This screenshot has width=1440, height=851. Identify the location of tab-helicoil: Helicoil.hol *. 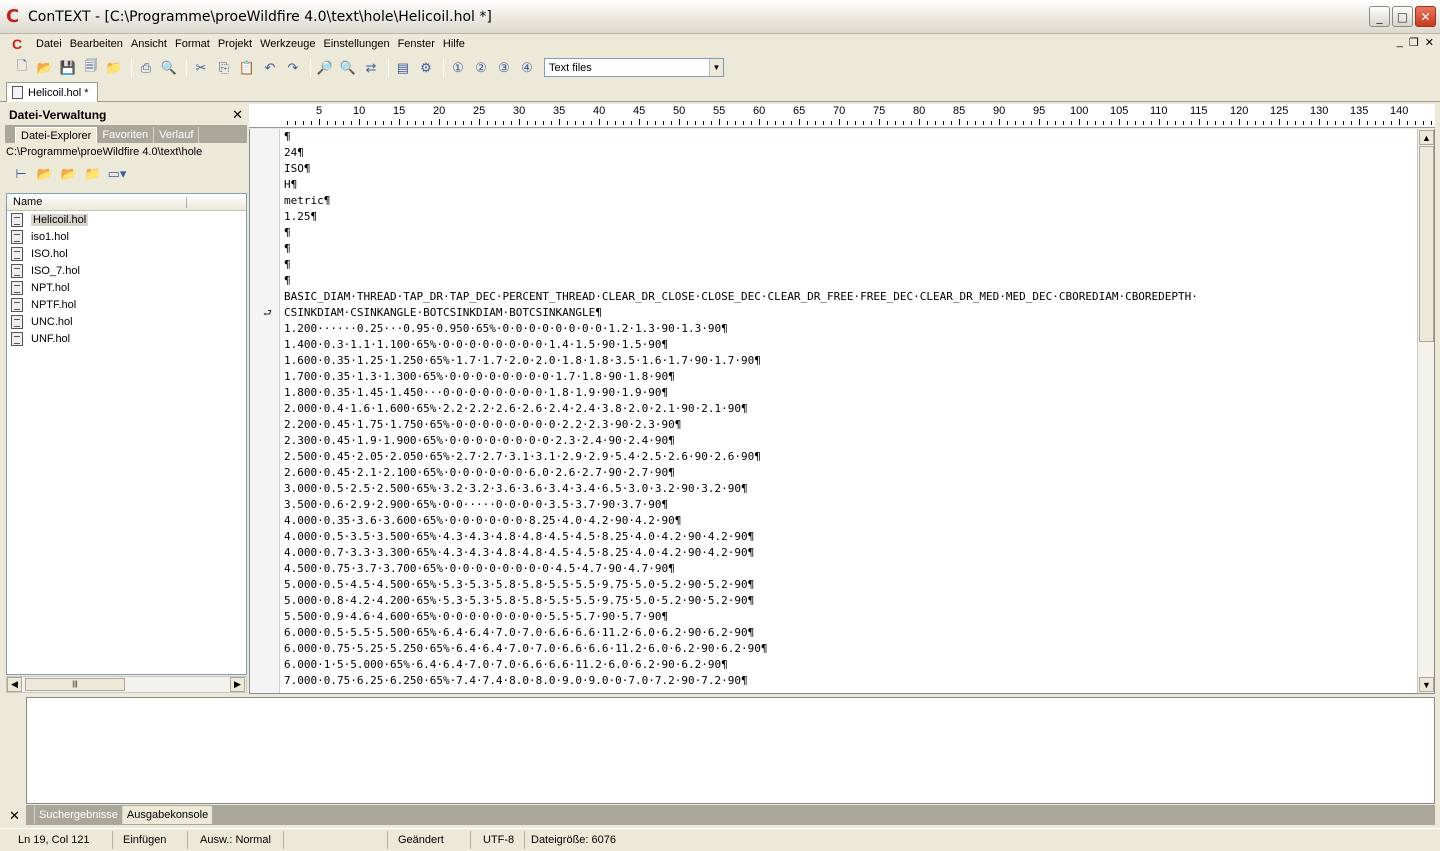
(52, 92).